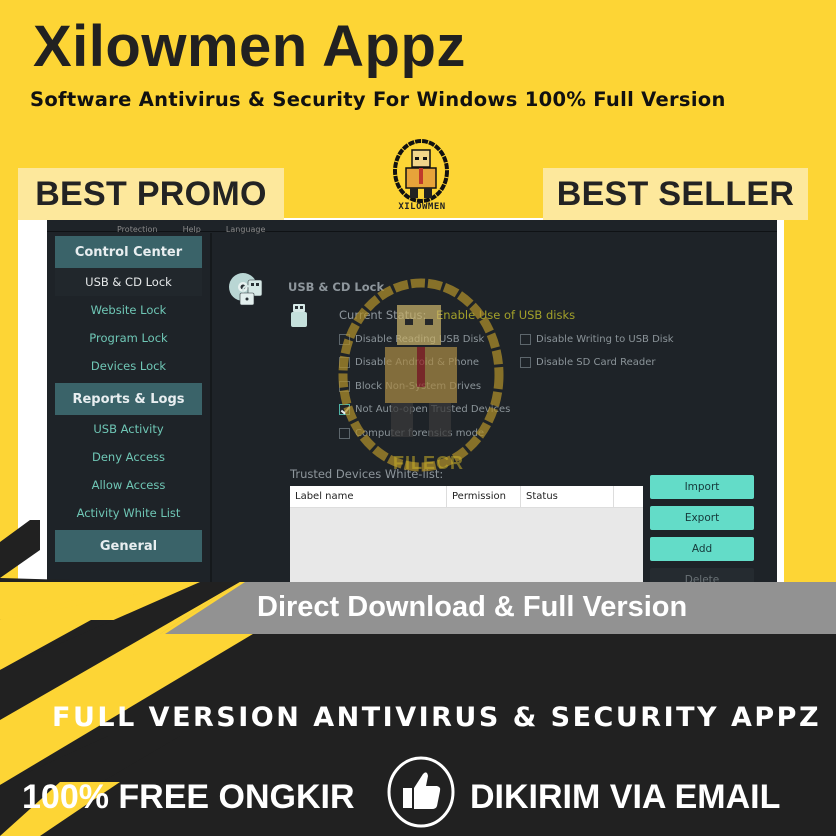 This screenshot has height=836, width=836. Describe the element at coordinates (411, 339) in the screenshot. I see `option-disable-reading-usb: Disable Reading USB Disk` at that location.